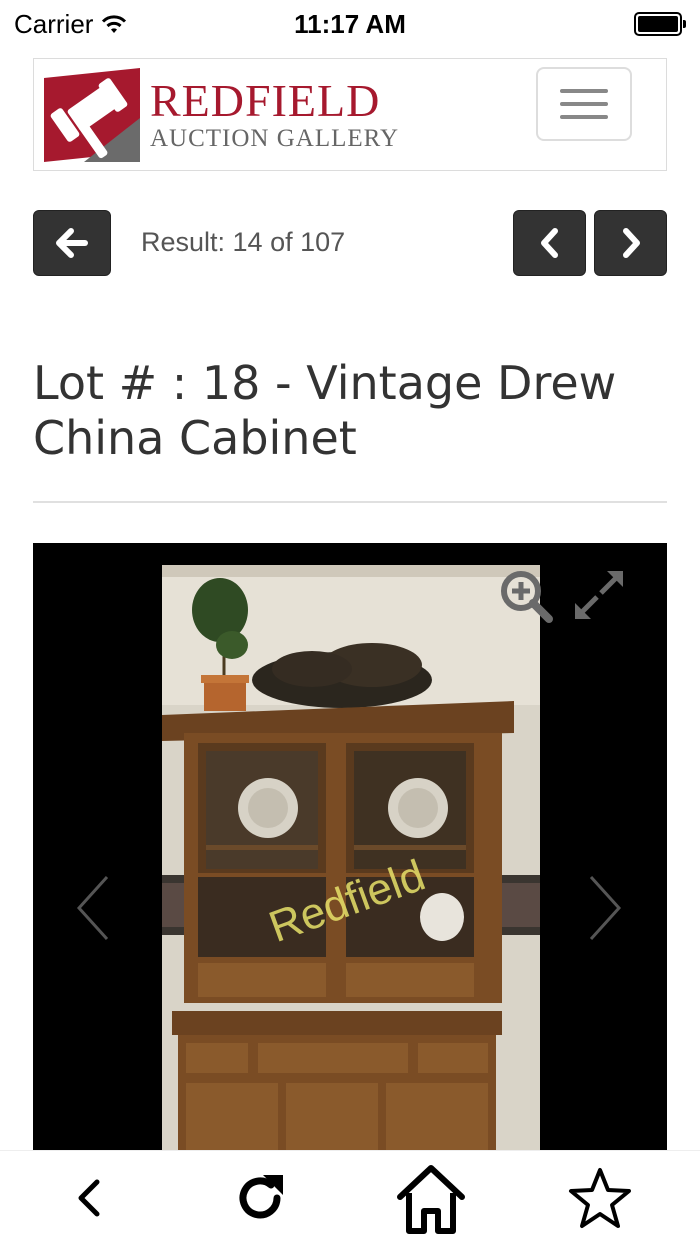 The image size is (700, 1244). I want to click on reload-button, so click(260, 1198).